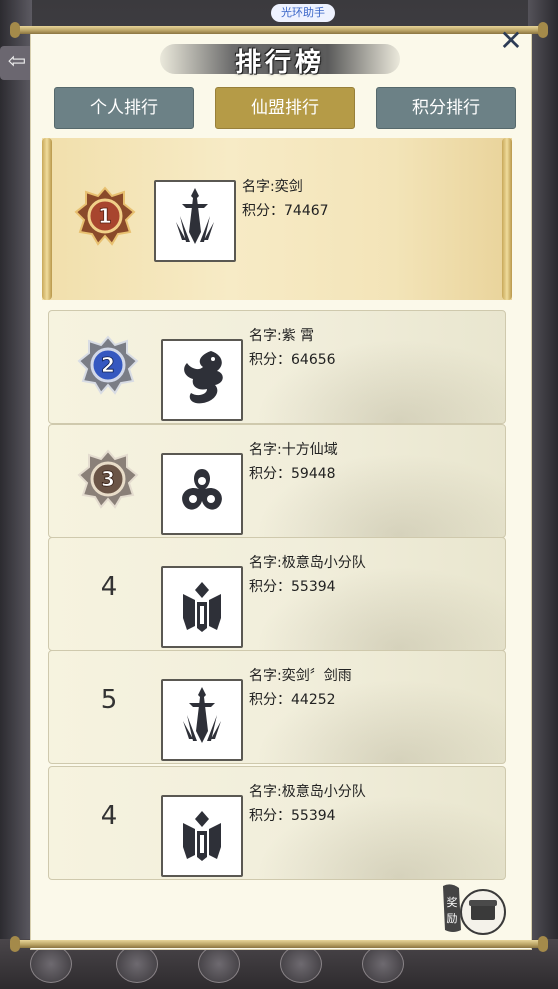  What do you see at coordinates (17, 63) in the screenshot?
I see `back-arrow-icon: ⇦` at bounding box center [17, 63].